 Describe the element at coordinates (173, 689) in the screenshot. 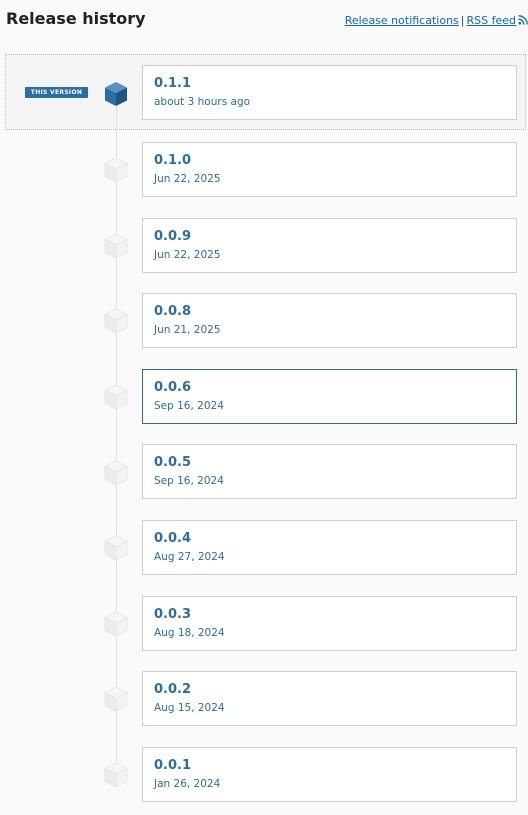

I see `release-version: 0.0.2` at that location.